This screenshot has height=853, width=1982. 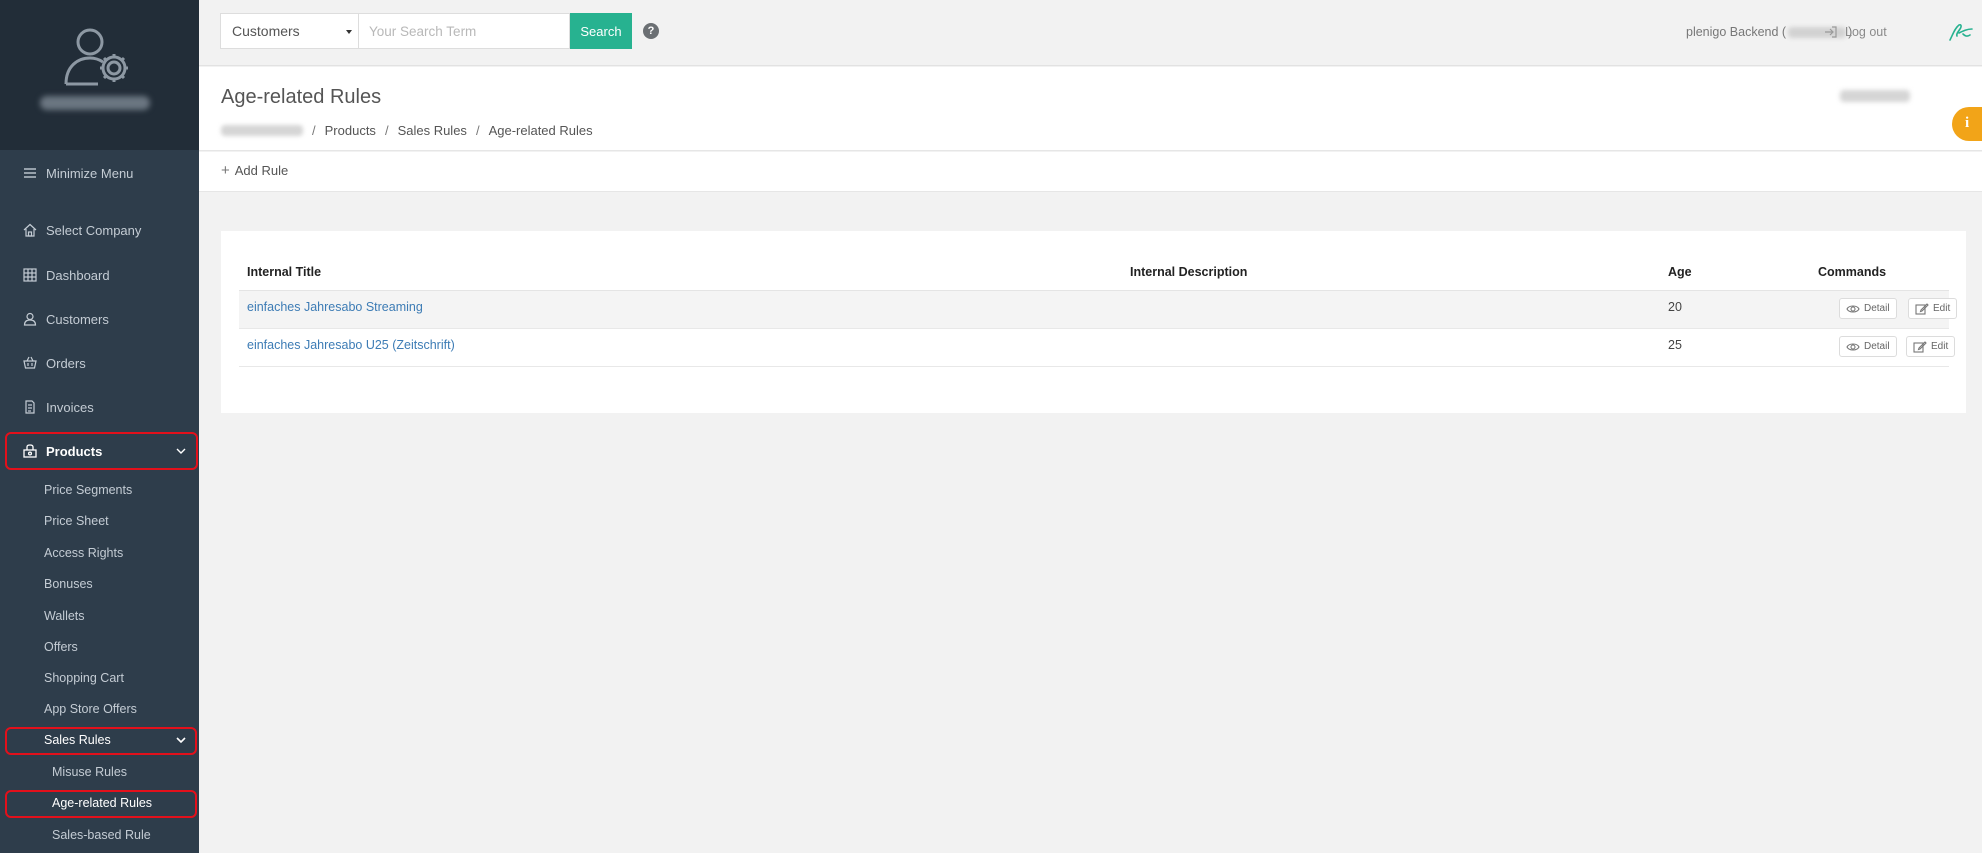 I want to click on add-rule-button: + Add Rule, so click(x=254, y=170).